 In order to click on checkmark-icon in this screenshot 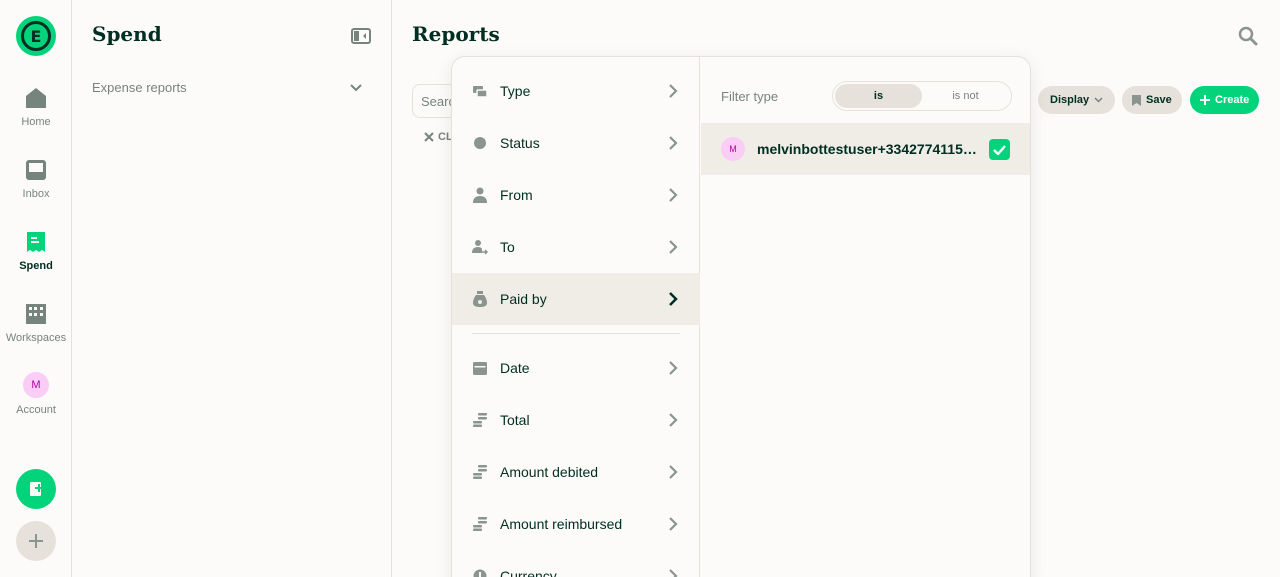, I will do `click(999, 149)`.